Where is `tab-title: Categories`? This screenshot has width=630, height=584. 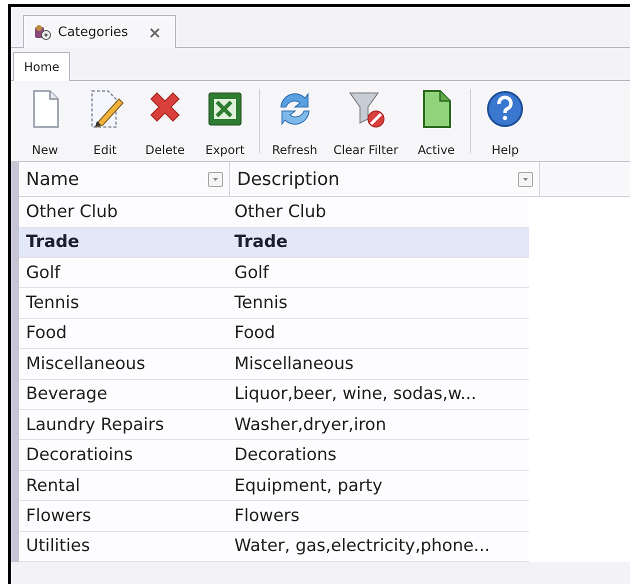
tab-title: Categories is located at coordinates (93, 32).